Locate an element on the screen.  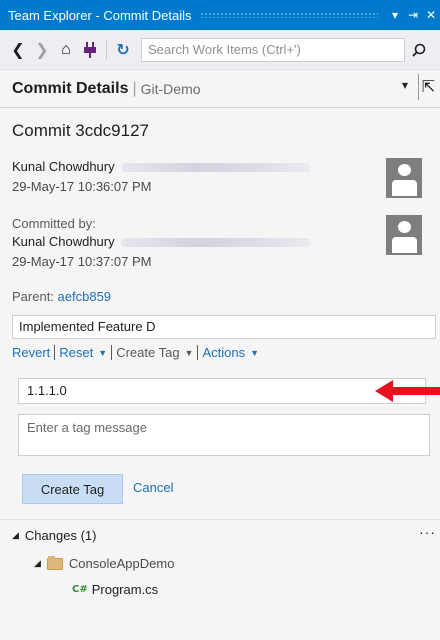
author-avatar is located at coordinates (404, 178).